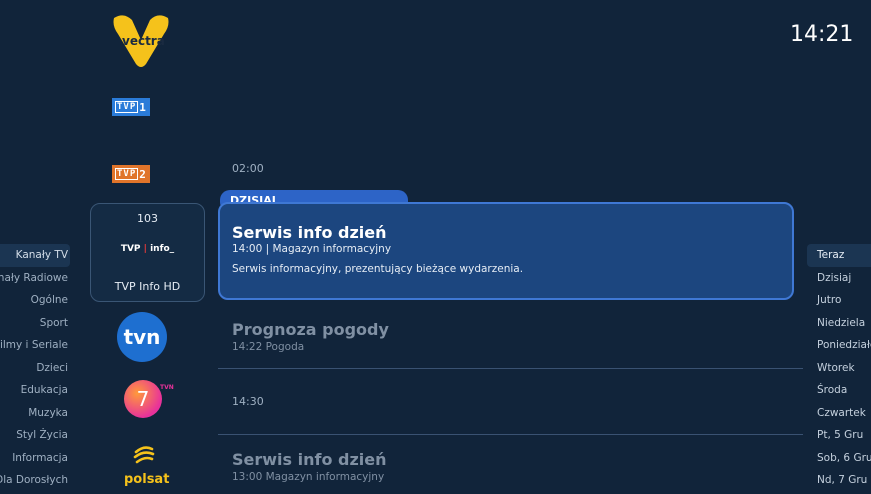  Describe the element at coordinates (35, 435) in the screenshot. I see `category-item: Styl Życia` at that location.